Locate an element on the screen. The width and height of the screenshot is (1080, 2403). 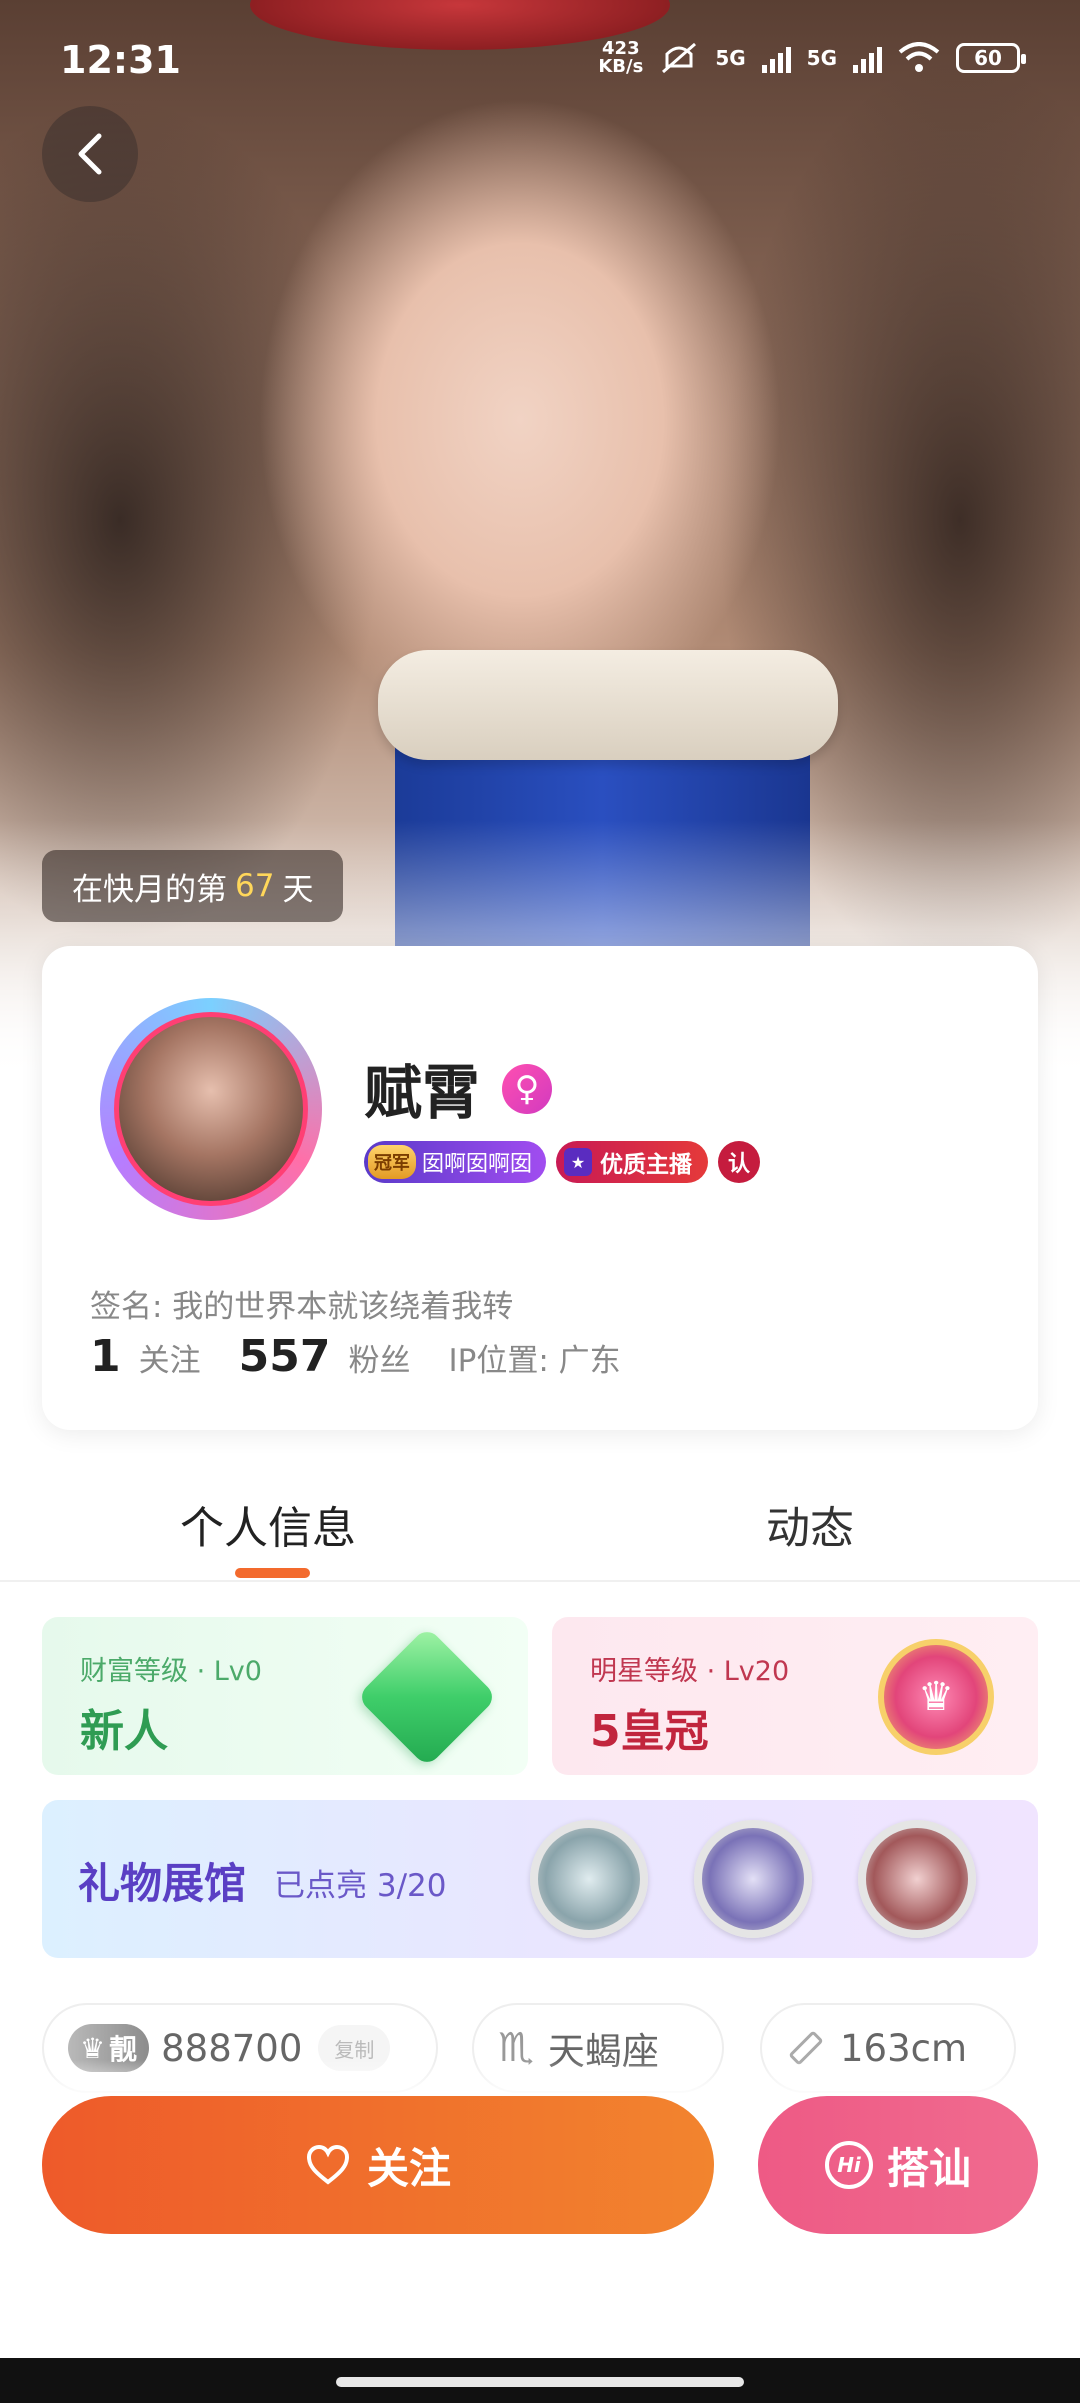
home-gesture-handle is located at coordinates (540, 2382).